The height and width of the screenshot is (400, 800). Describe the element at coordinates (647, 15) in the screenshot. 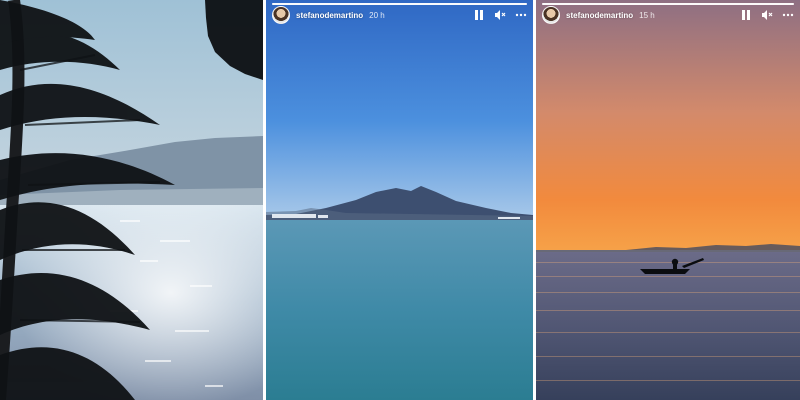

I see `story-time: 15 h` at that location.